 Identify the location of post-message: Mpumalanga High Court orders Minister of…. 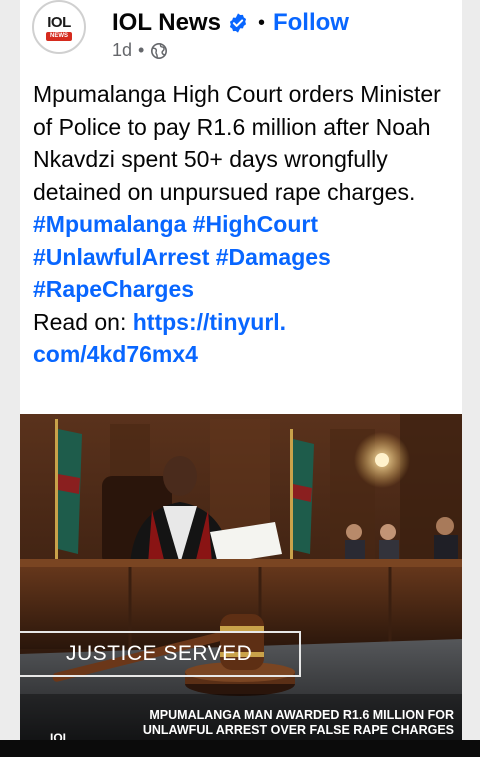
(237, 143).